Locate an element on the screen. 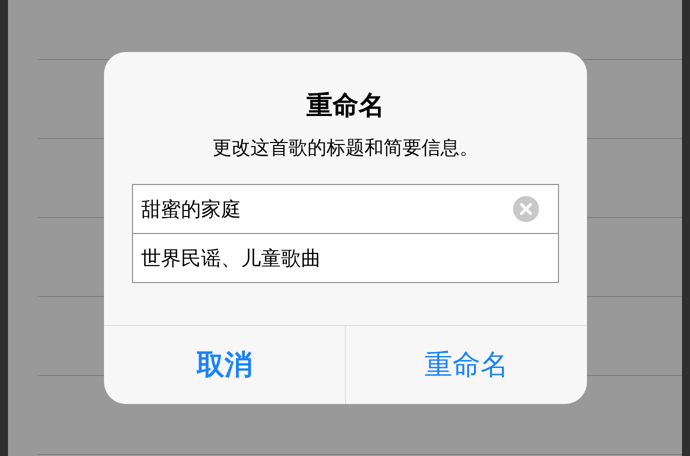 Image resolution: width=690 pixels, height=456 pixels. text-field: 世界民谣、儿童歌曲 is located at coordinates (345, 258).